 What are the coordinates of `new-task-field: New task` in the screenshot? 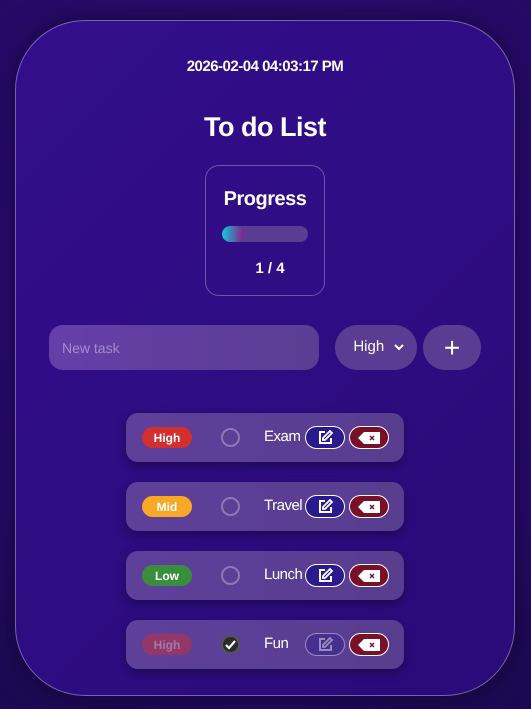 It's located at (184, 347).